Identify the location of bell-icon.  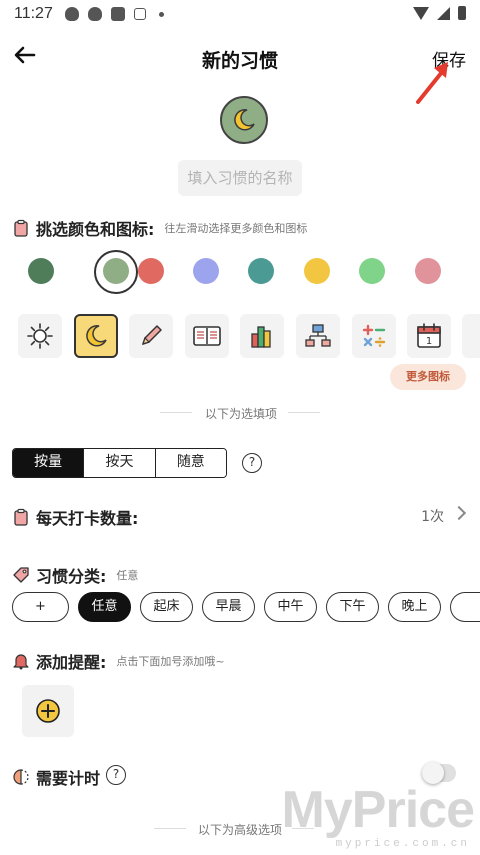
(21, 662).